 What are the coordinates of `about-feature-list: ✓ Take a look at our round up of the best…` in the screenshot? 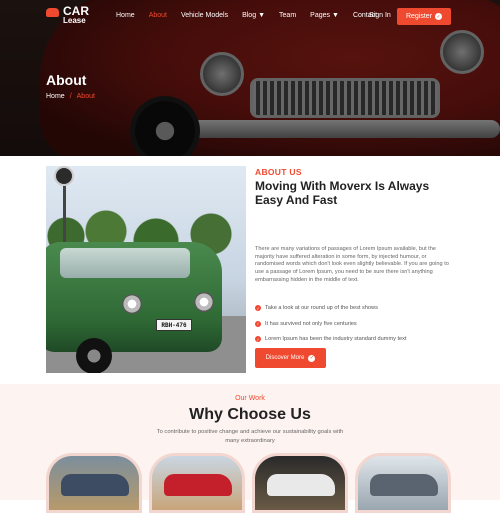 It's located at (330, 328).